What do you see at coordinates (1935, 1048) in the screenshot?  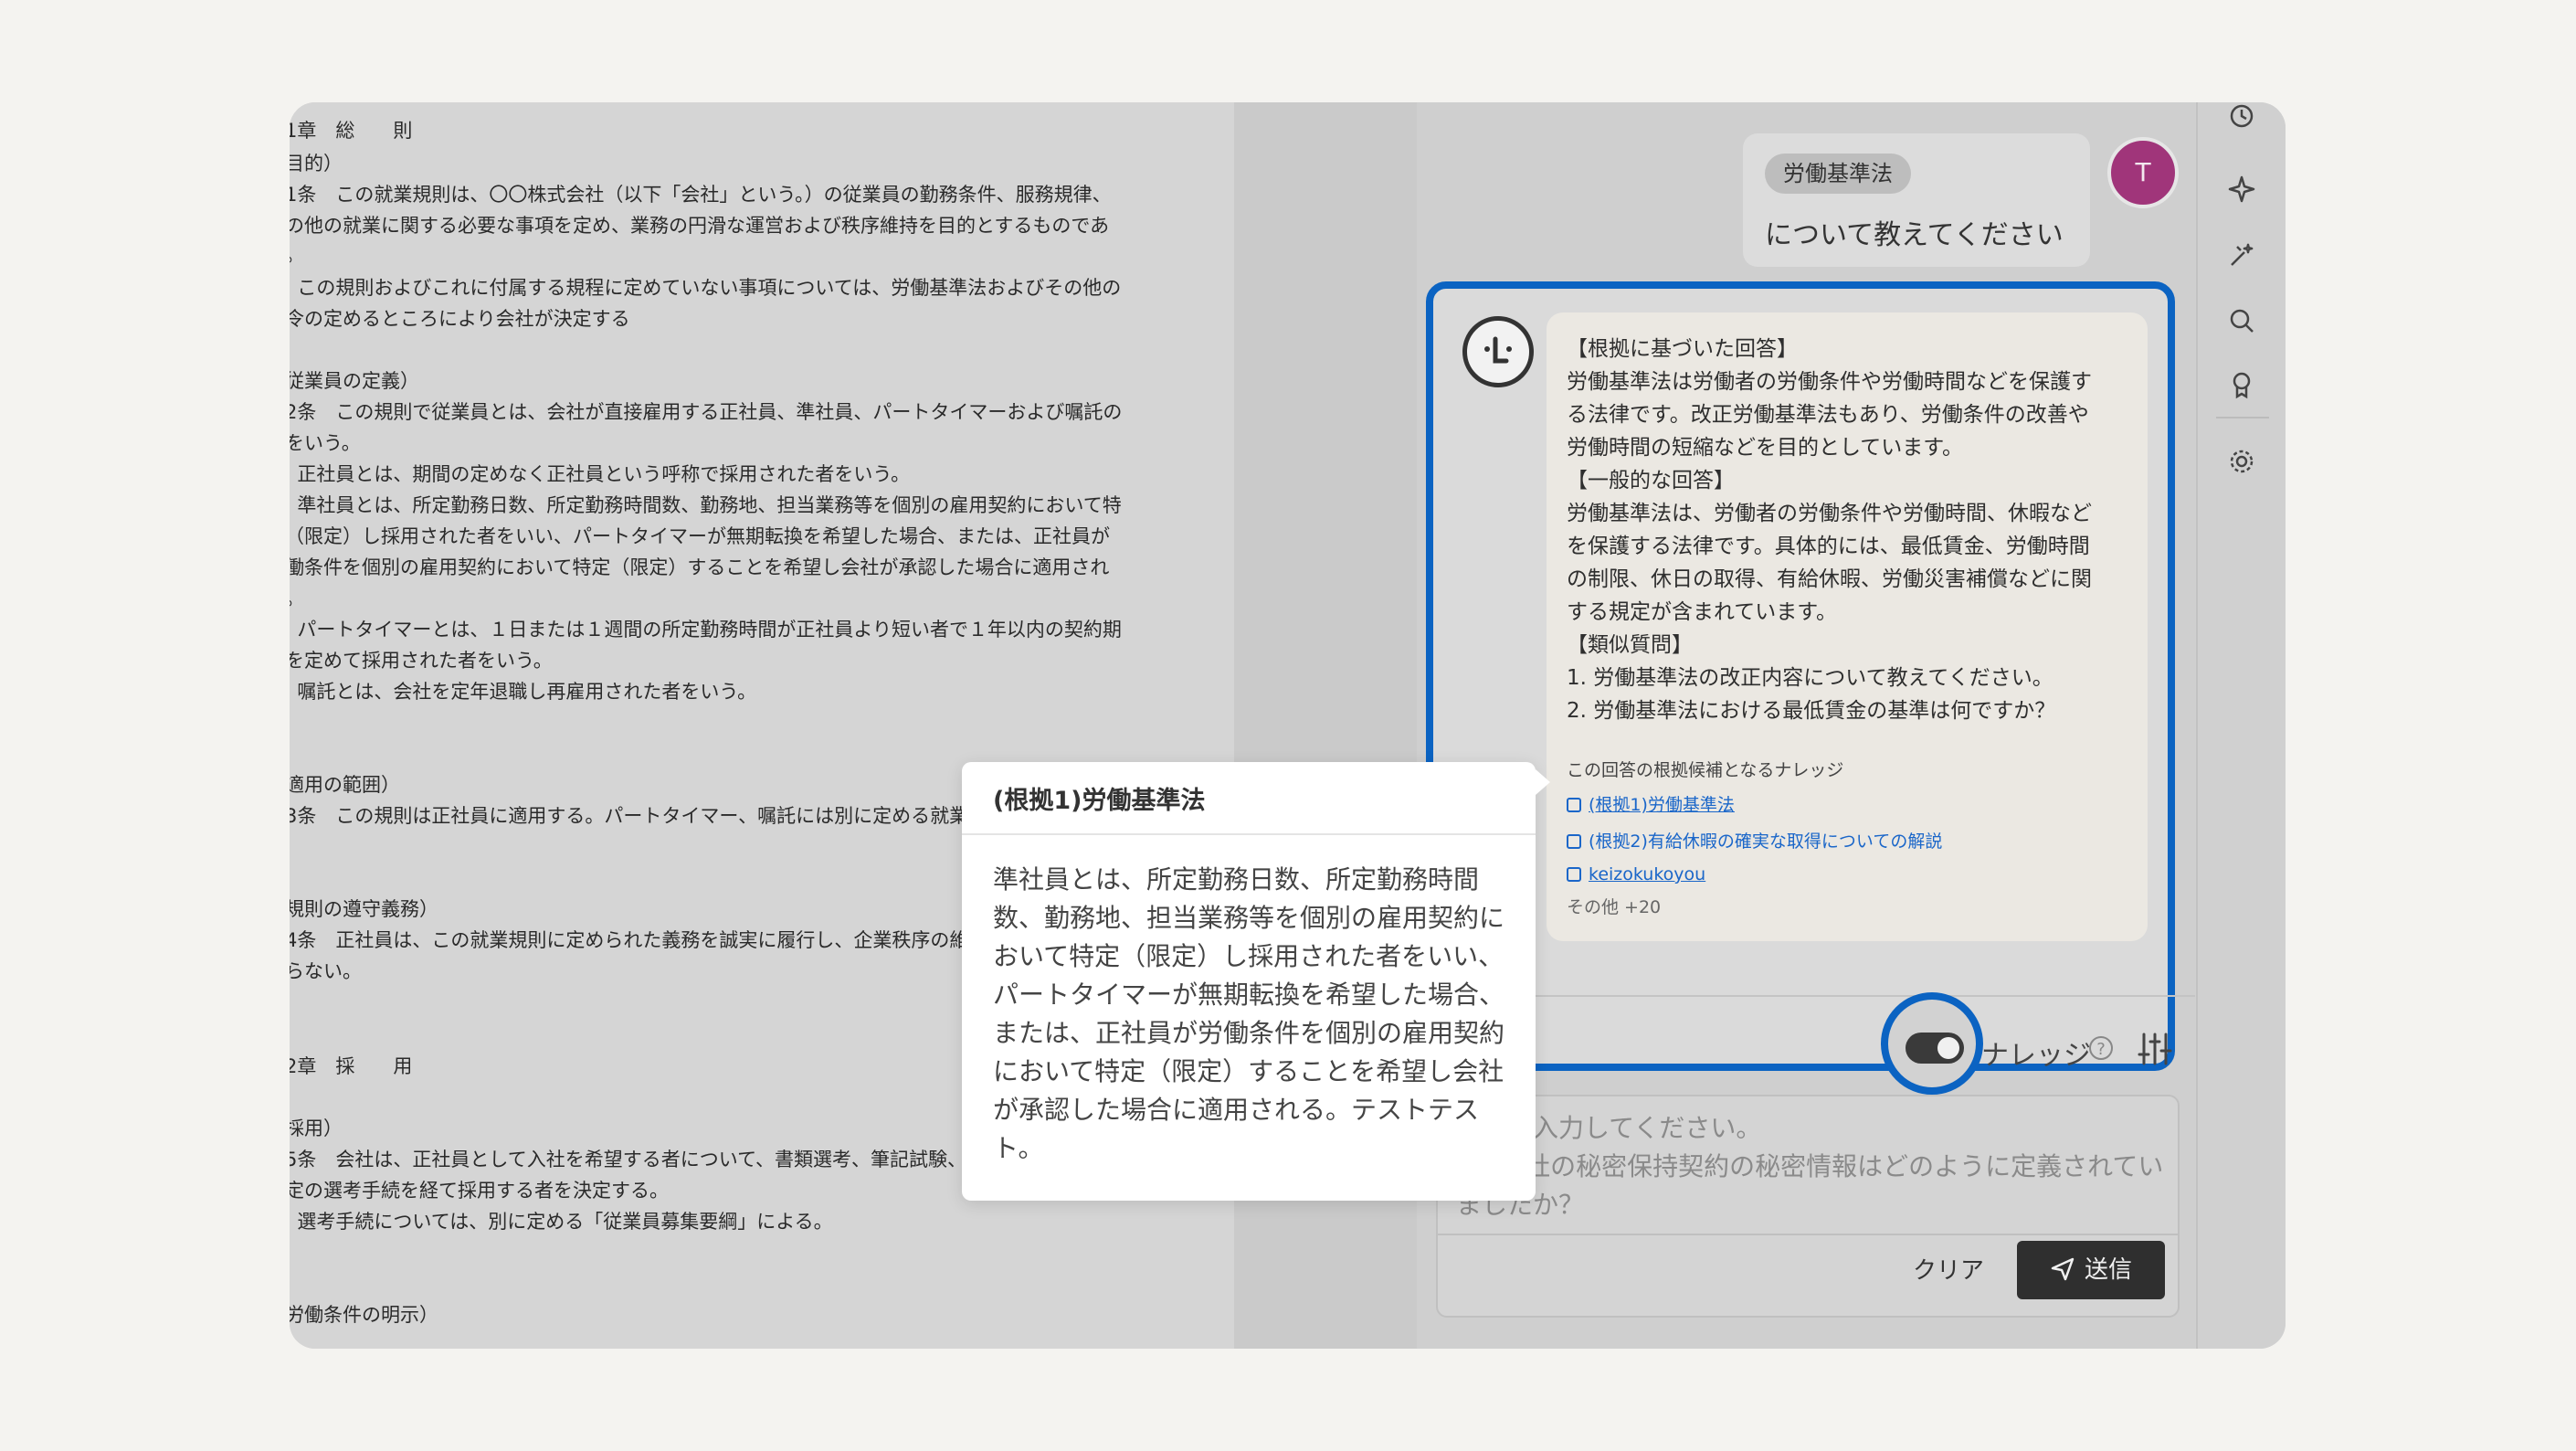 I see `knowledge-toggle` at bounding box center [1935, 1048].